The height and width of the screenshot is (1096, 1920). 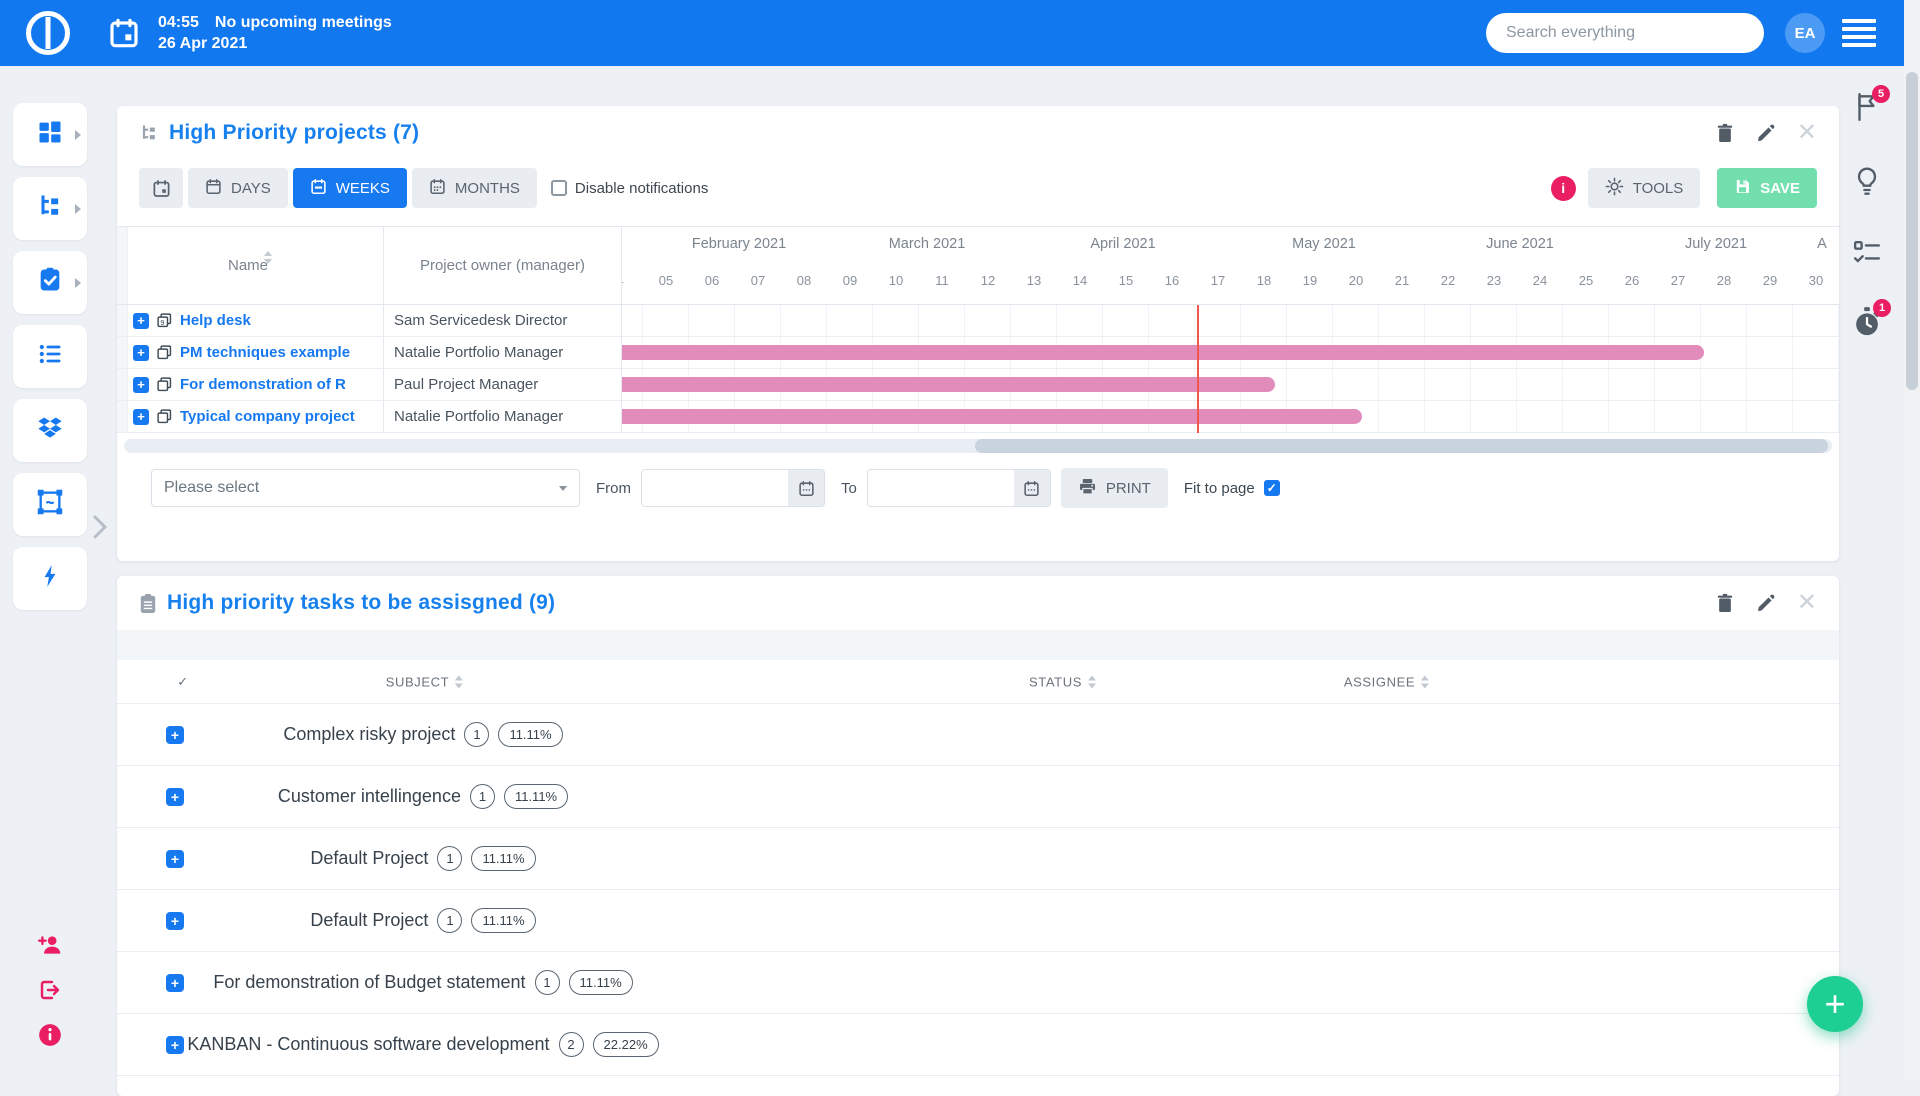 What do you see at coordinates (1867, 255) in the screenshot?
I see `checklist-icon` at bounding box center [1867, 255].